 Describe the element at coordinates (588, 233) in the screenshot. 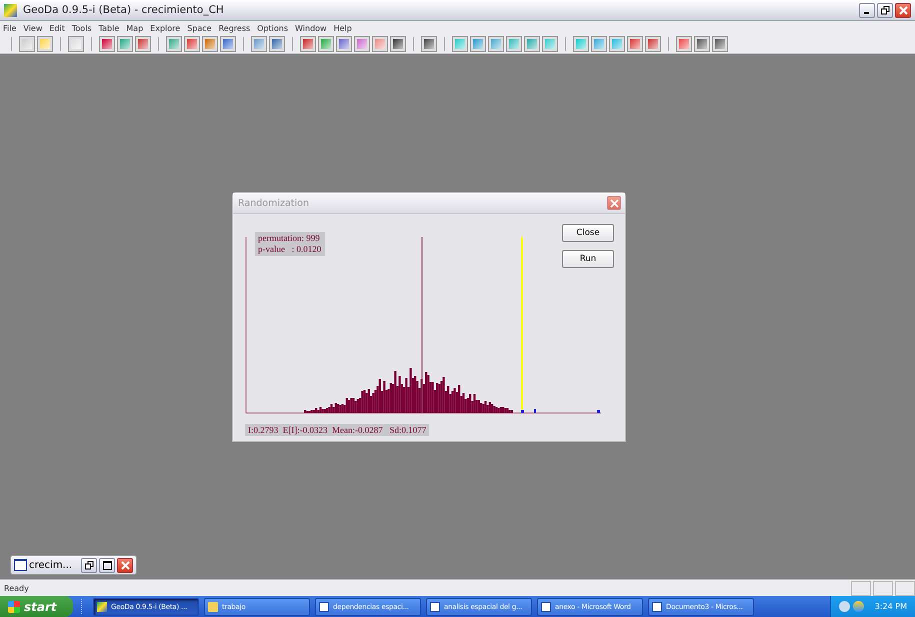

I see `dialog-button: Close` at that location.